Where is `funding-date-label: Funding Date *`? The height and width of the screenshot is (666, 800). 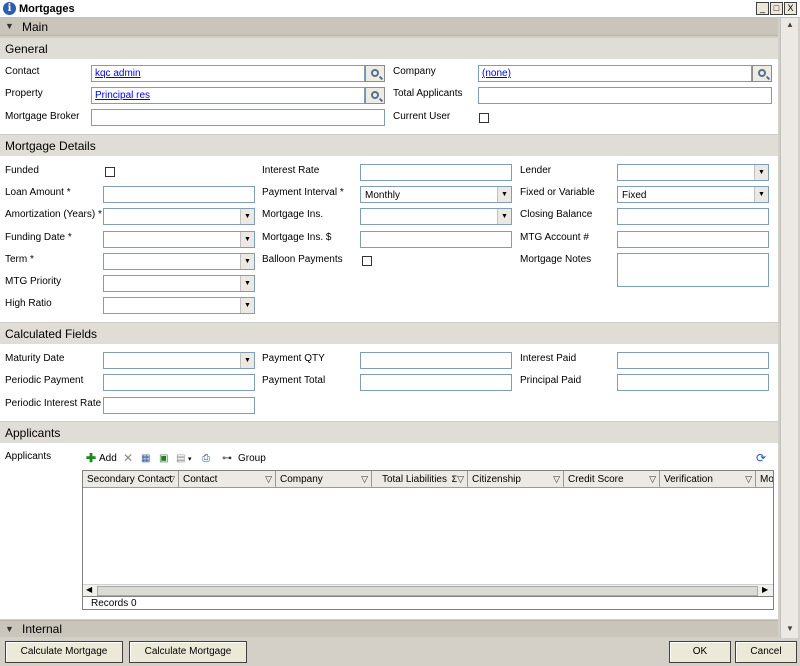
funding-date-label: Funding Date * is located at coordinates (38, 237).